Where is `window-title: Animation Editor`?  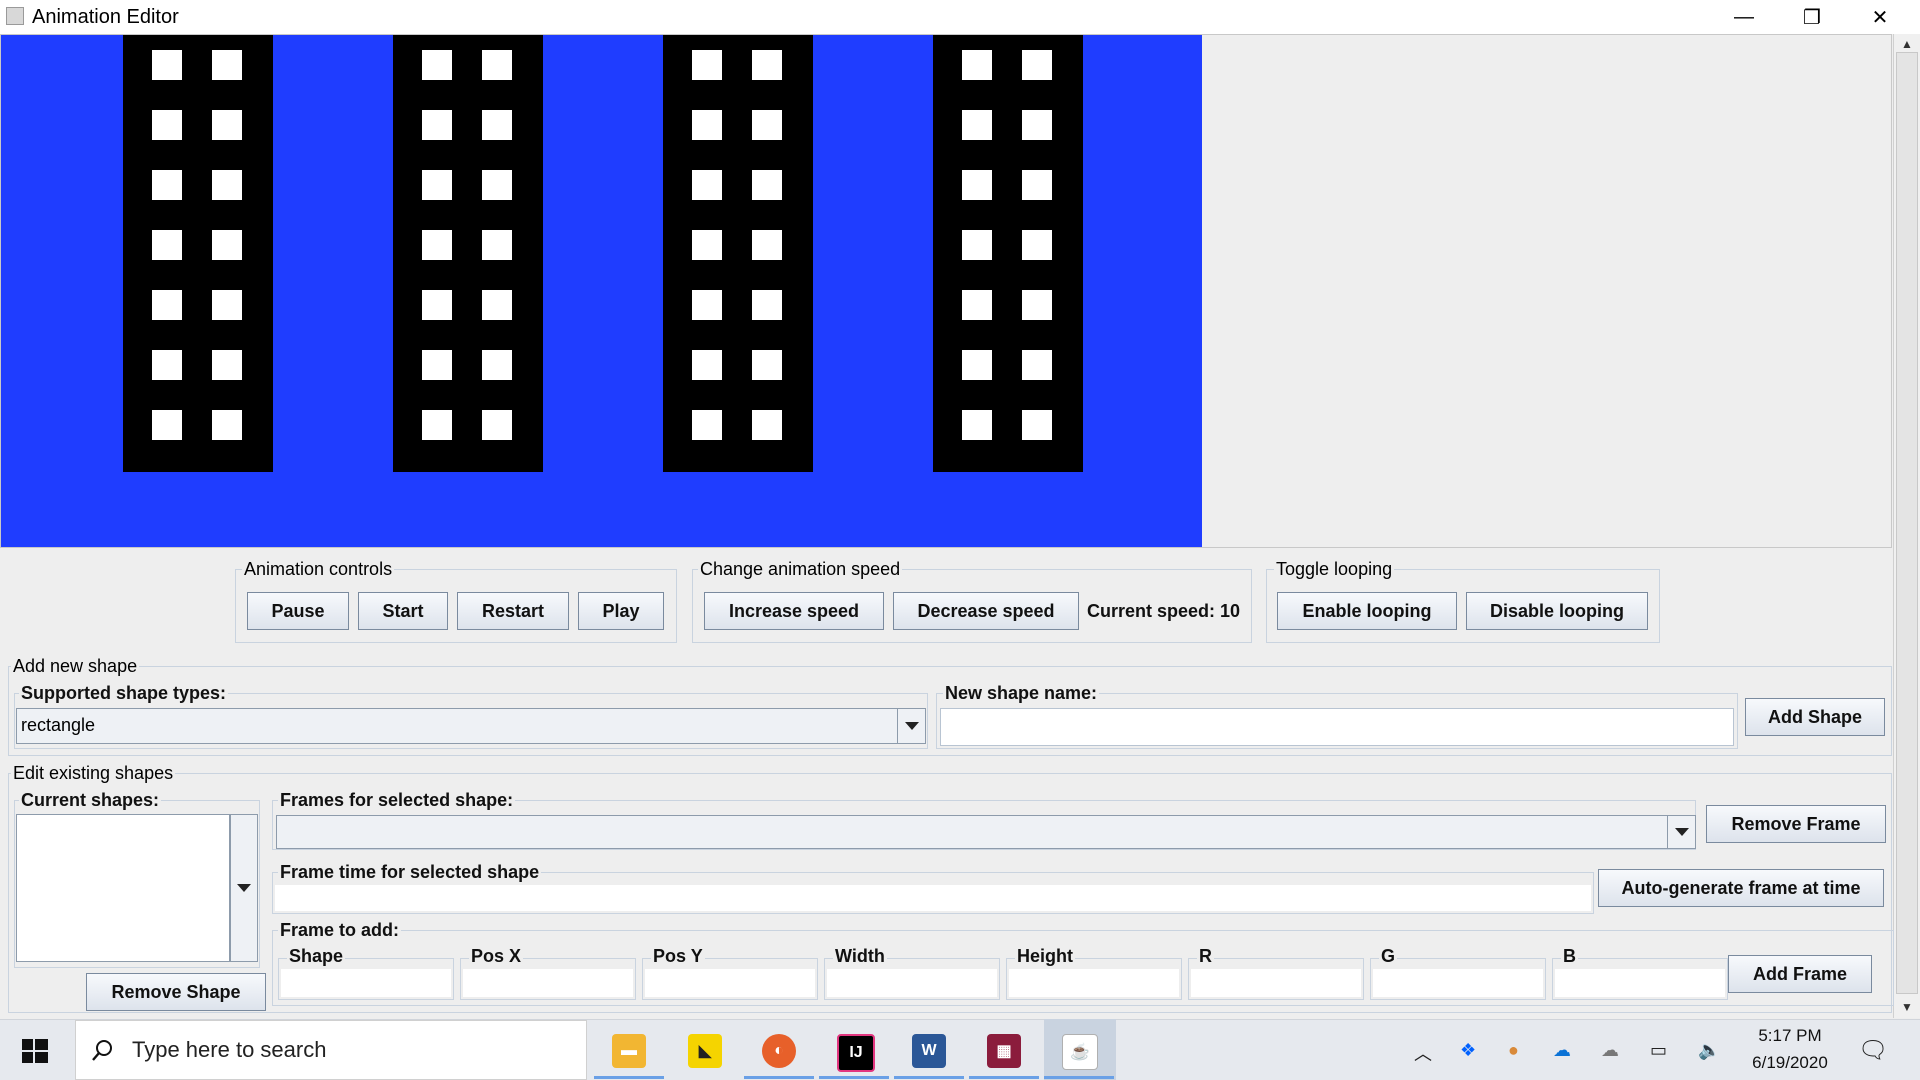 window-title: Animation Editor is located at coordinates (105, 17).